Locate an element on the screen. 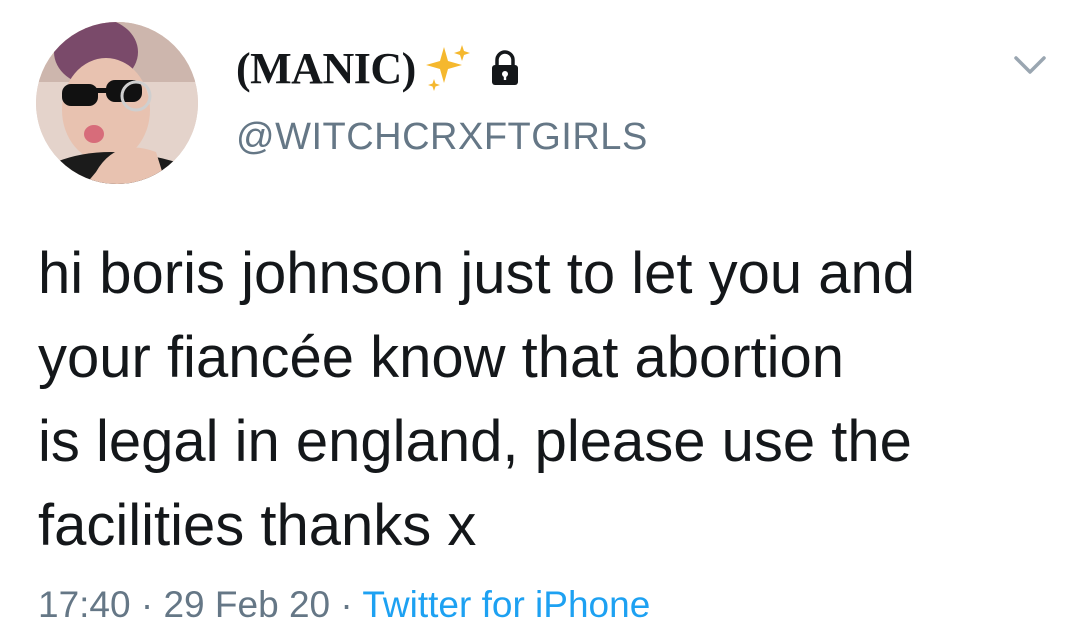  display-name-row: (MANIC) is located at coordinates (442, 68).